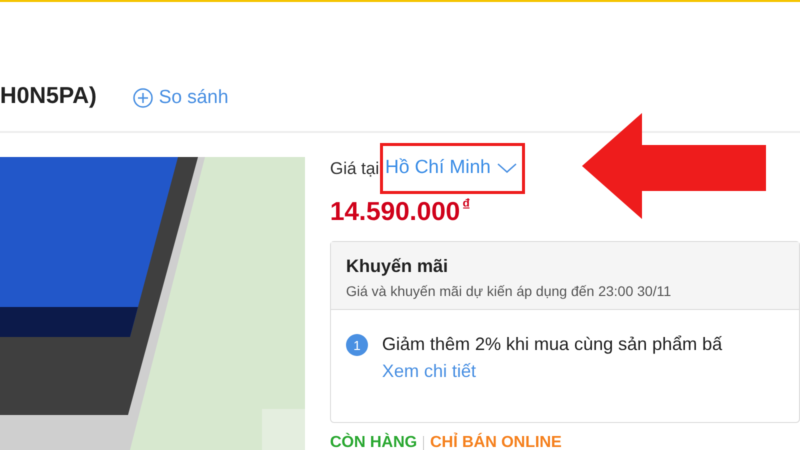  What do you see at coordinates (355, 168) in the screenshot?
I see `price-location-label: Giá tại` at bounding box center [355, 168].